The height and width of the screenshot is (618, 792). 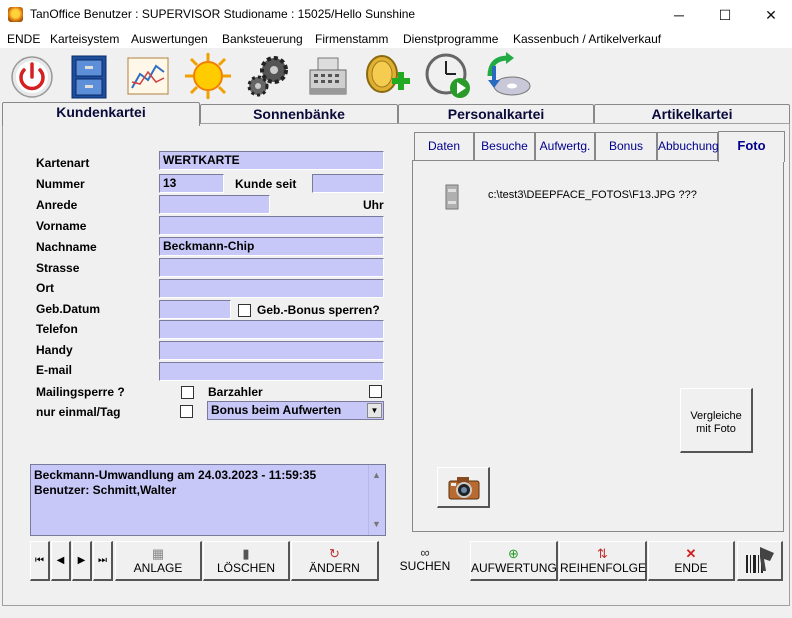 I want to click on anlage-button: ▦ ANLAGE, so click(x=158, y=561).